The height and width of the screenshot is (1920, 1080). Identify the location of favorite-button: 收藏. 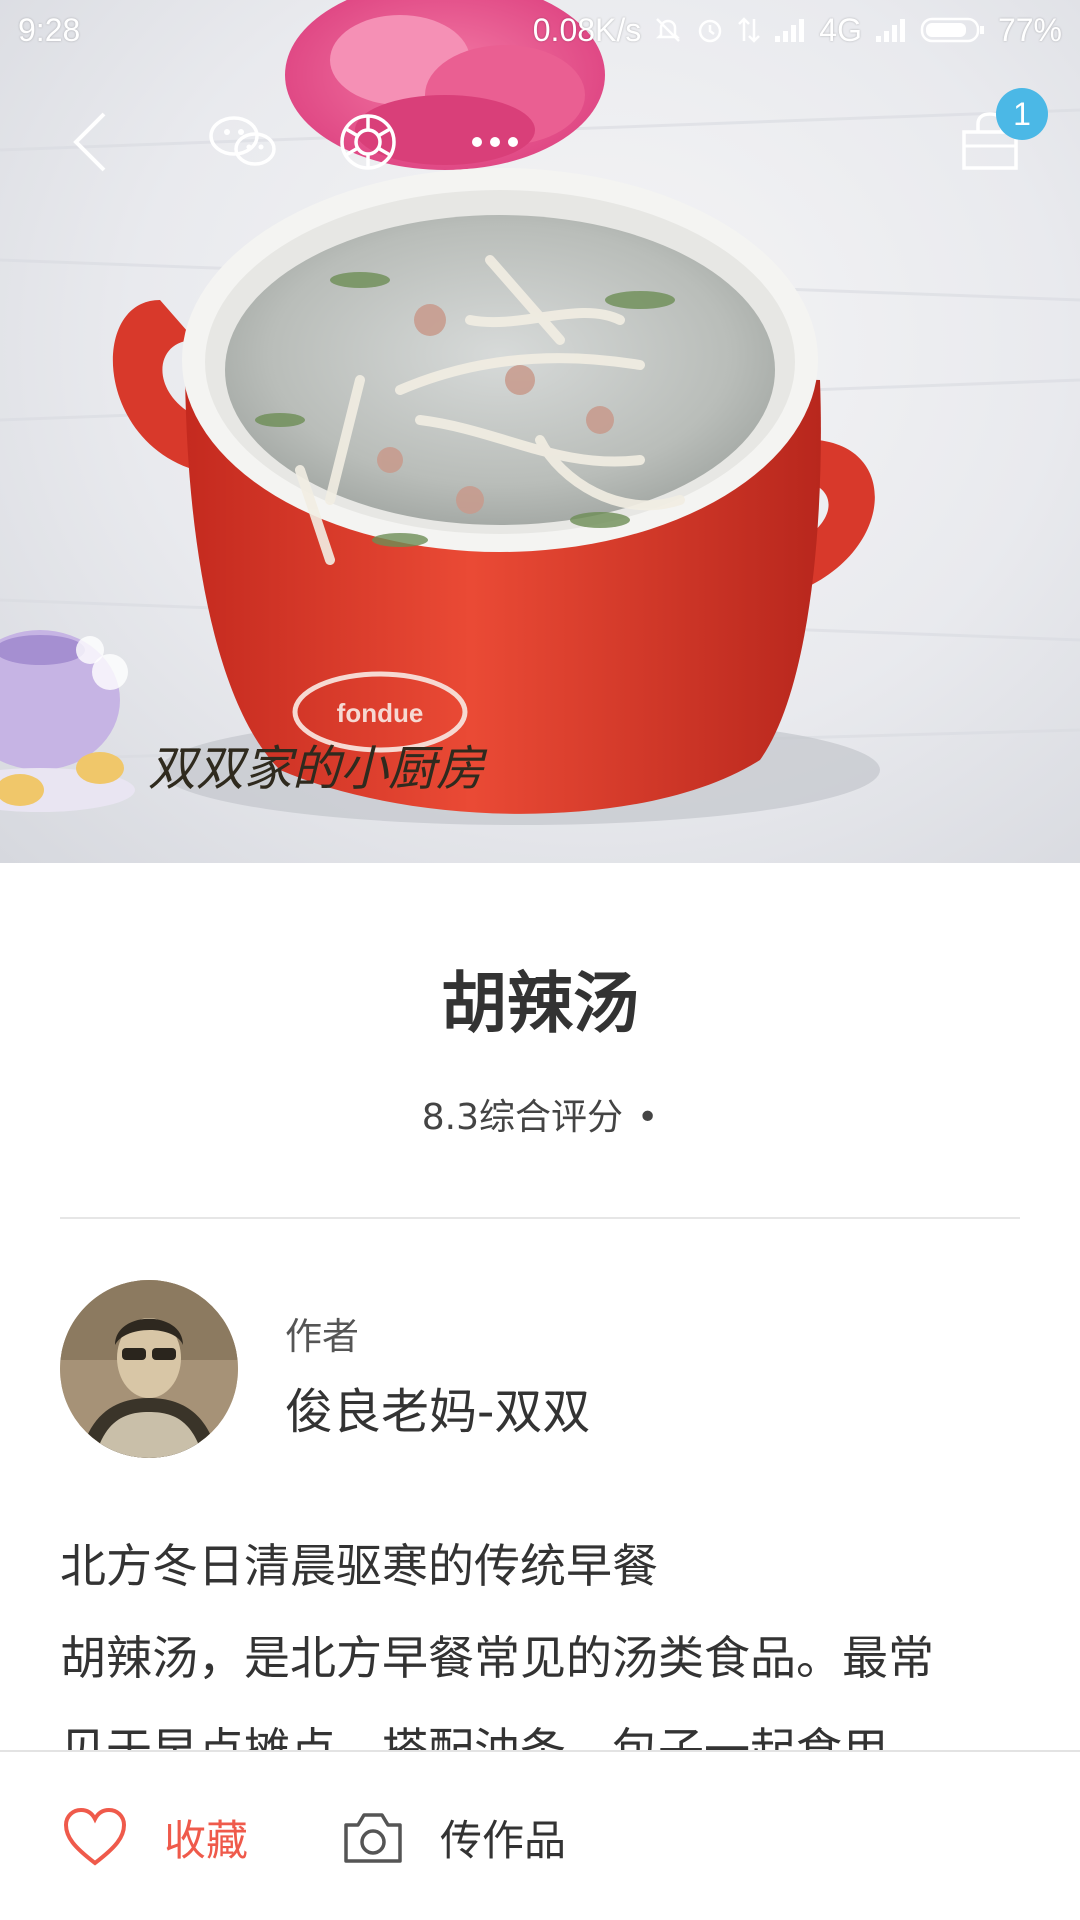
(155, 1837).